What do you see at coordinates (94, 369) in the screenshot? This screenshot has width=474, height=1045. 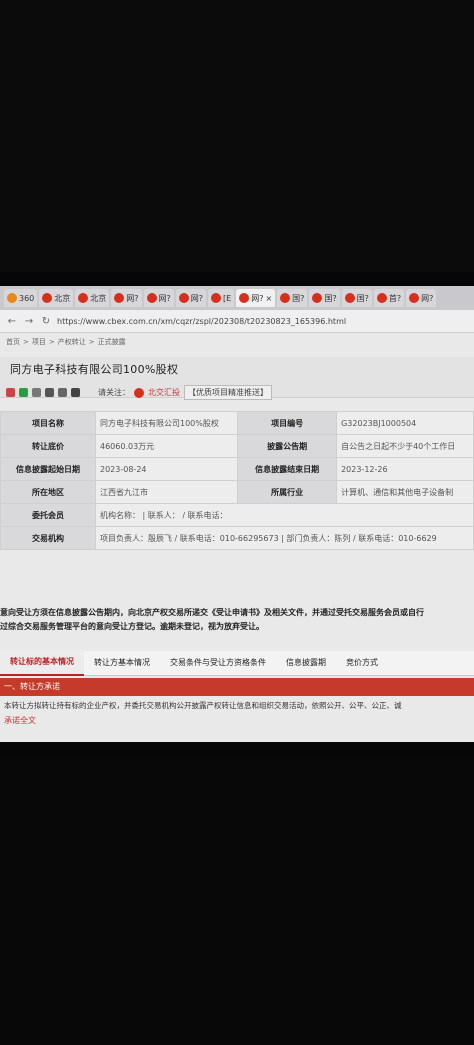 I see `page-title: 同方电子科技有限公司100%股权` at bounding box center [94, 369].